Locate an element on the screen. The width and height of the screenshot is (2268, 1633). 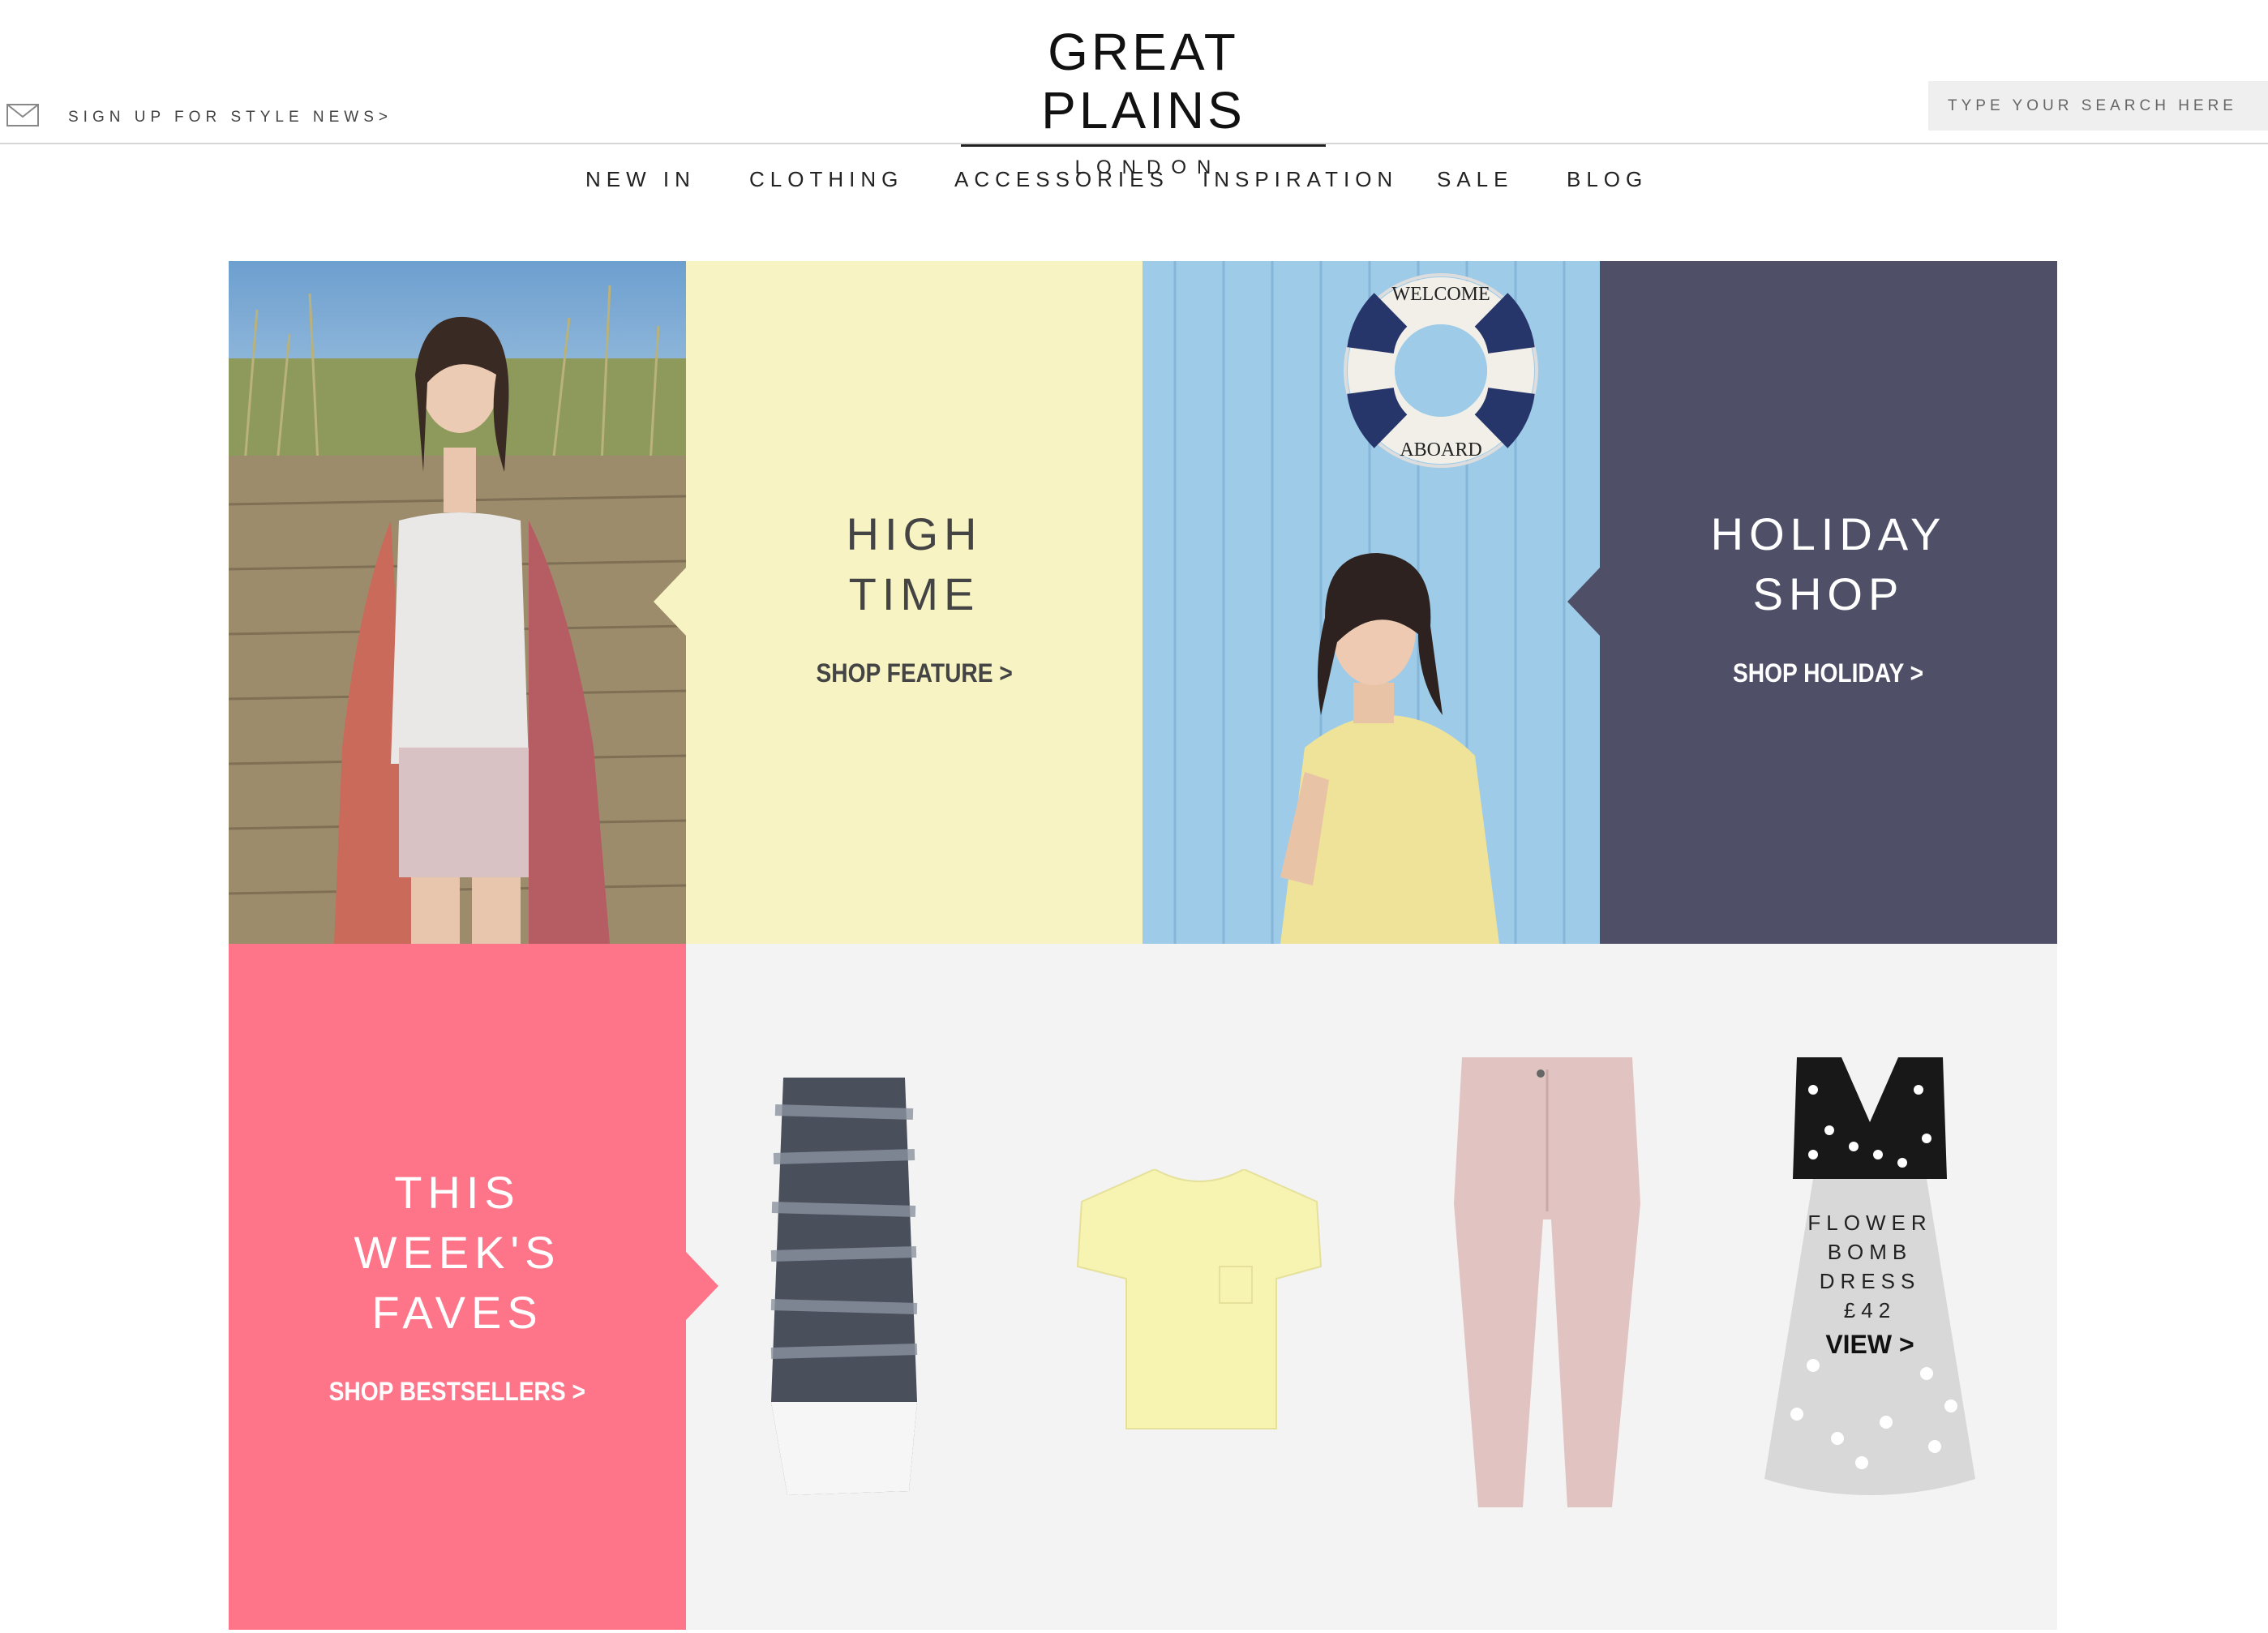
lifebuoy-text-bottom: ABOARD is located at coordinates (1440, 450).